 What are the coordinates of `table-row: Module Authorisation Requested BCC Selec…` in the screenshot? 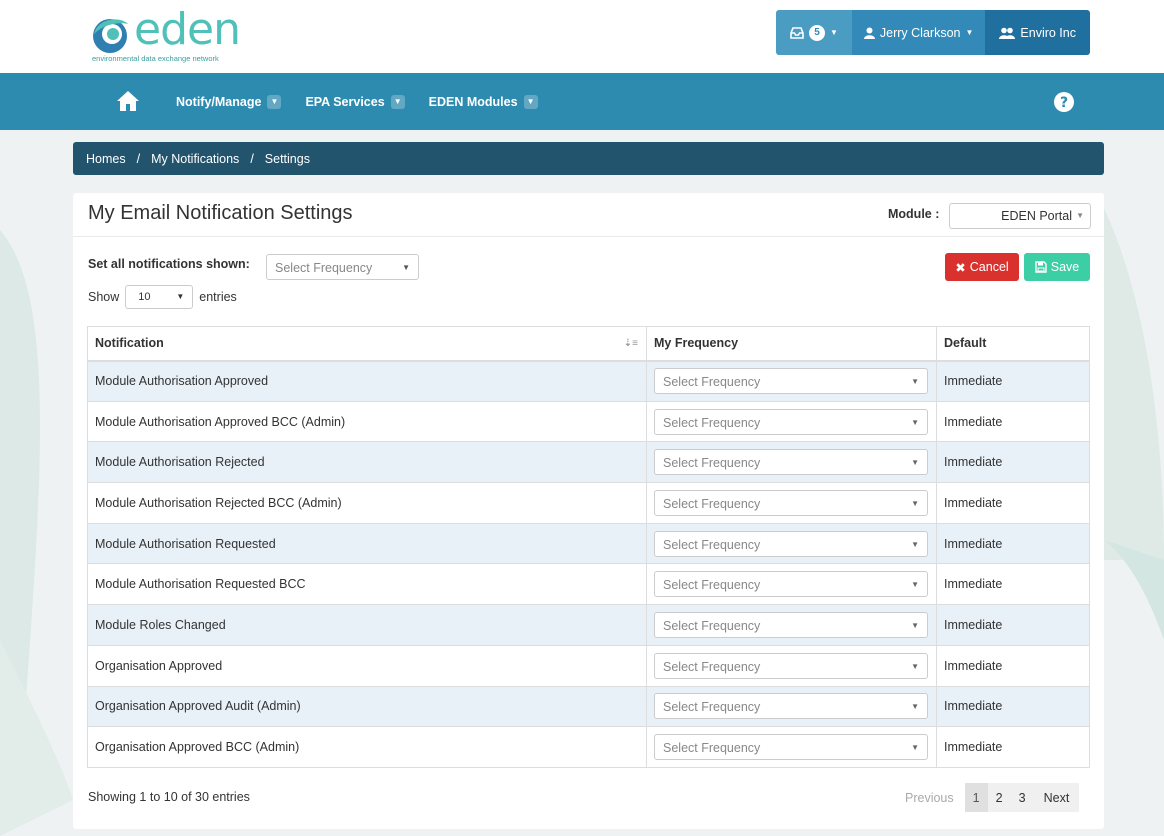 It's located at (588, 584).